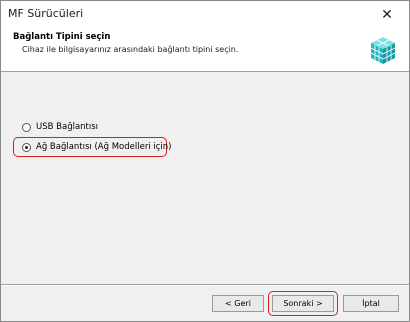 This screenshot has height=322, width=410. I want to click on page-title: Bağlantı Tipini seçin, so click(62, 37).